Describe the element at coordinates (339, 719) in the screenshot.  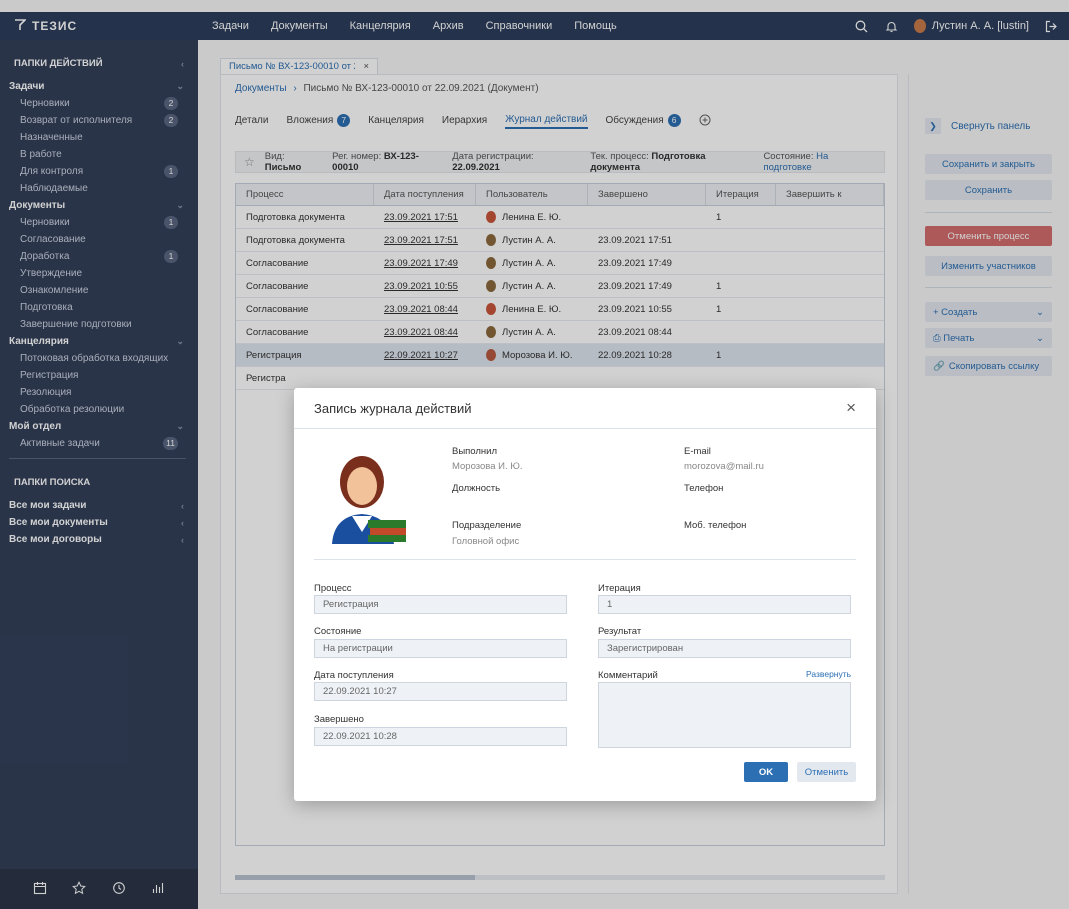
I see `done-label: Завершено` at that location.